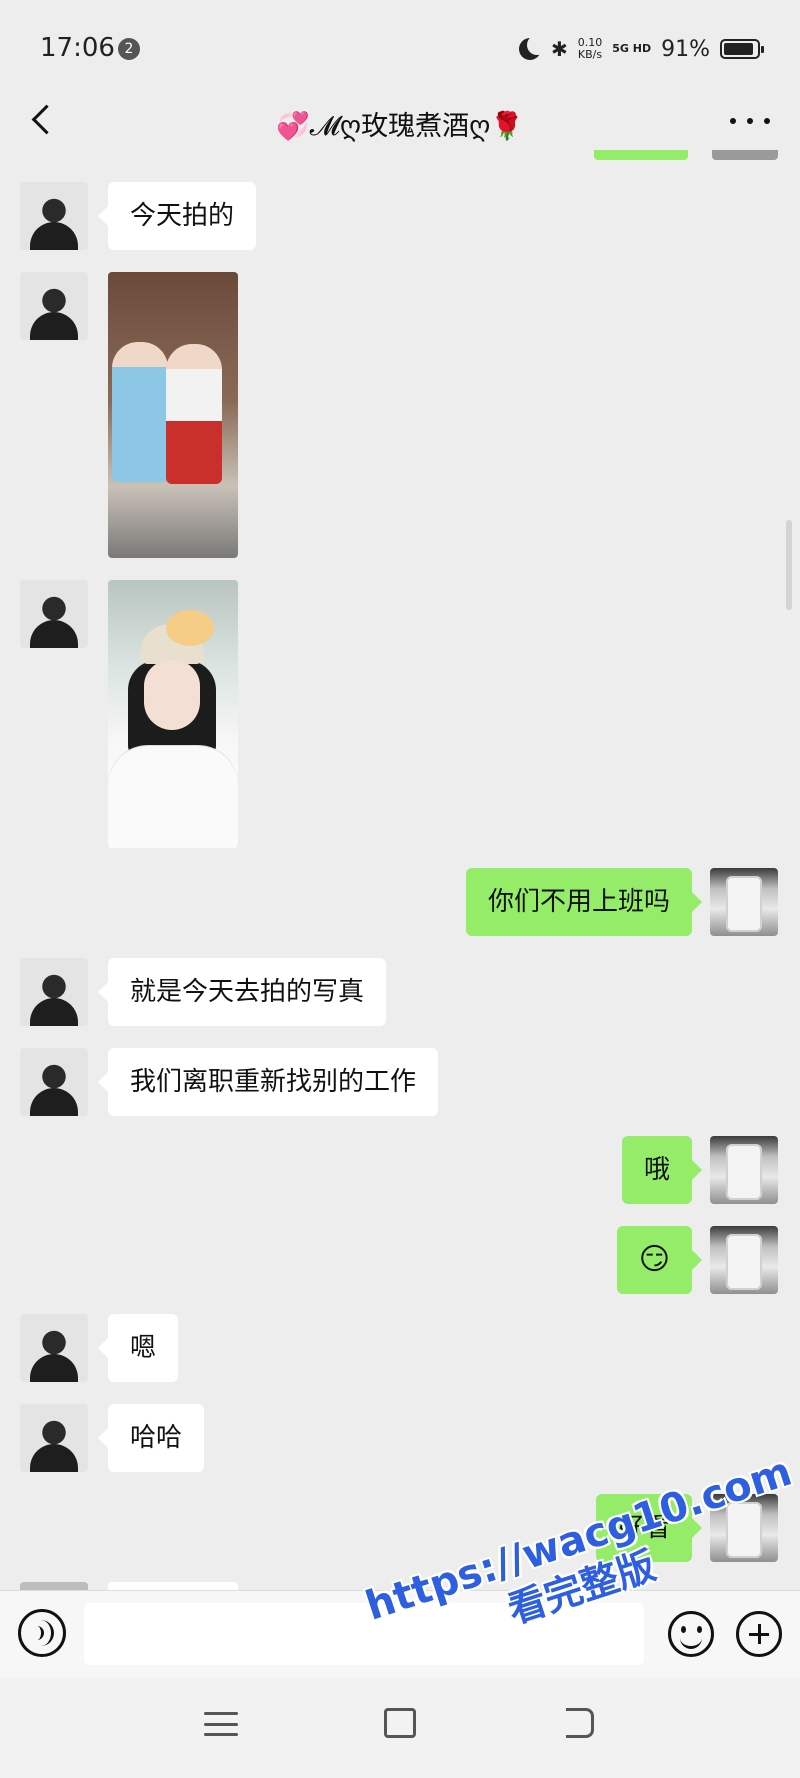 The height and width of the screenshot is (1778, 800). I want to click on message-bubble: 今天拍的, so click(177, 216).